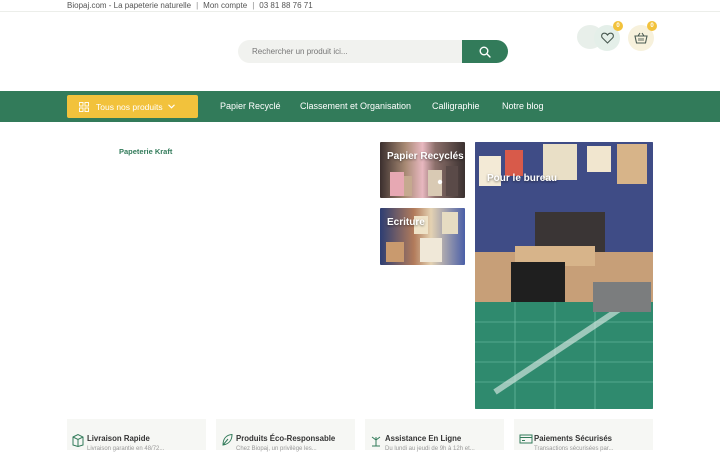 The width and height of the screenshot is (720, 452). I want to click on cart-button: 0, so click(642, 36).